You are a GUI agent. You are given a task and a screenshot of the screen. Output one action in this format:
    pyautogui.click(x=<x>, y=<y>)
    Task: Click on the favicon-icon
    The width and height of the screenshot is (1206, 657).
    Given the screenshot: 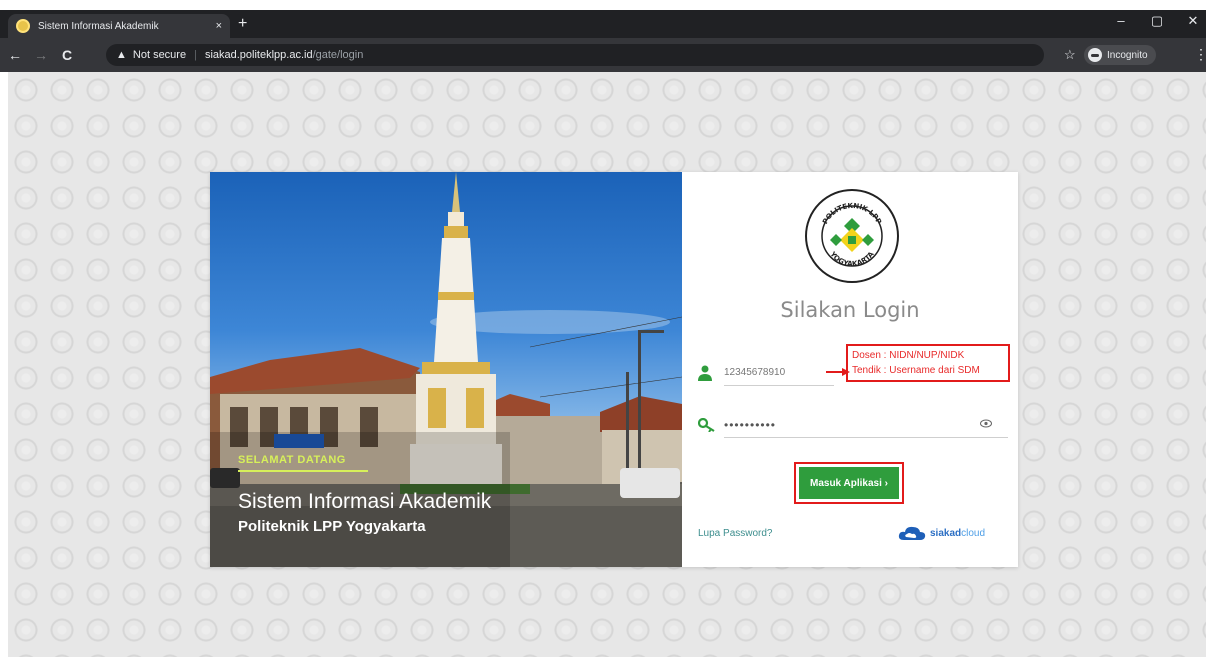 What is the action you would take?
    pyautogui.click(x=23, y=26)
    